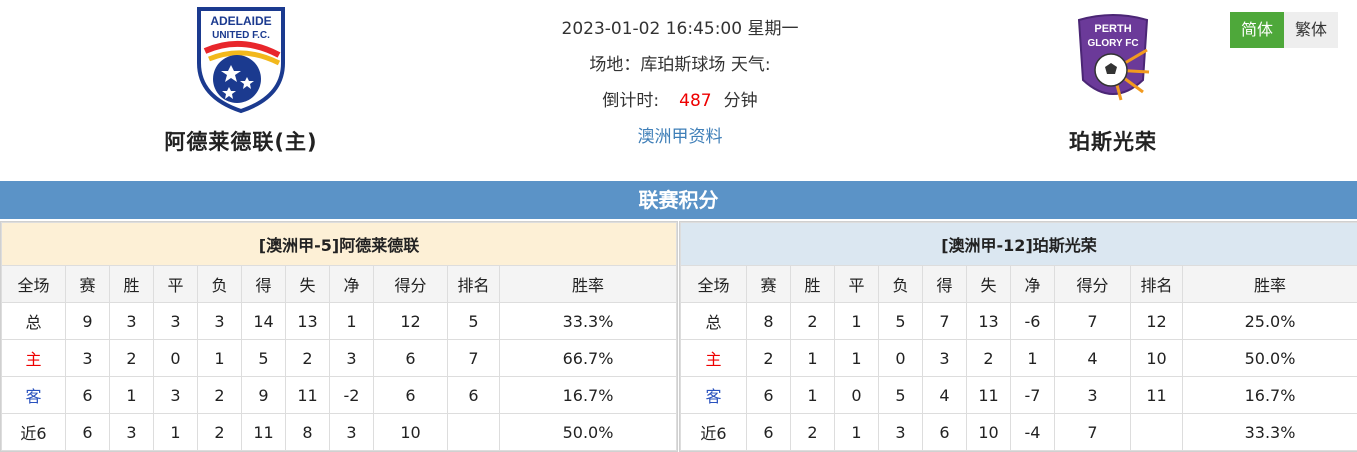 The image size is (1357, 452). What do you see at coordinates (1113, 60) in the screenshot?
I see `away-team-logo: PERTH GLORY FC` at bounding box center [1113, 60].